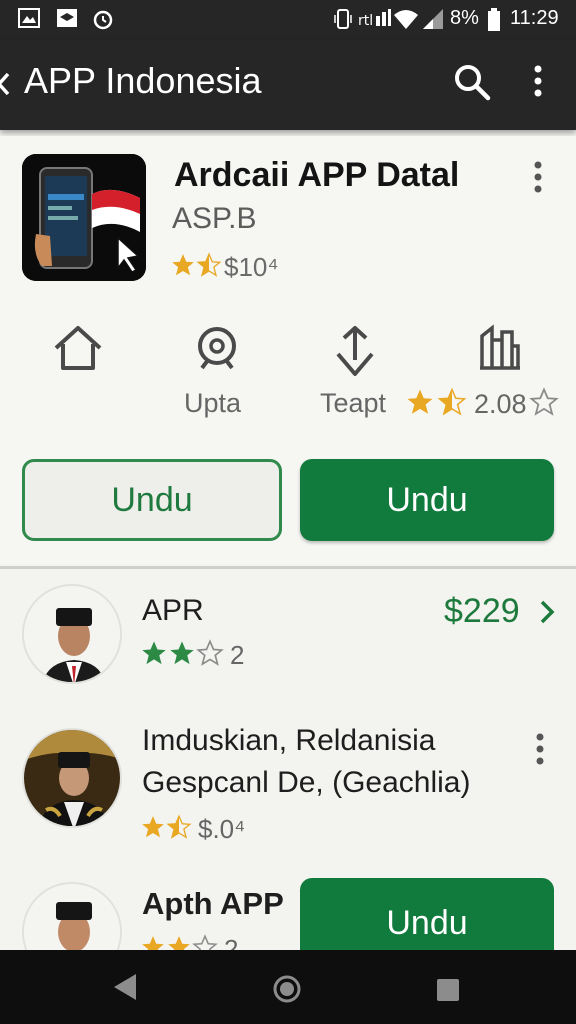  Describe the element at coordinates (173, 610) in the screenshot. I see `list-item-name: APR` at that location.